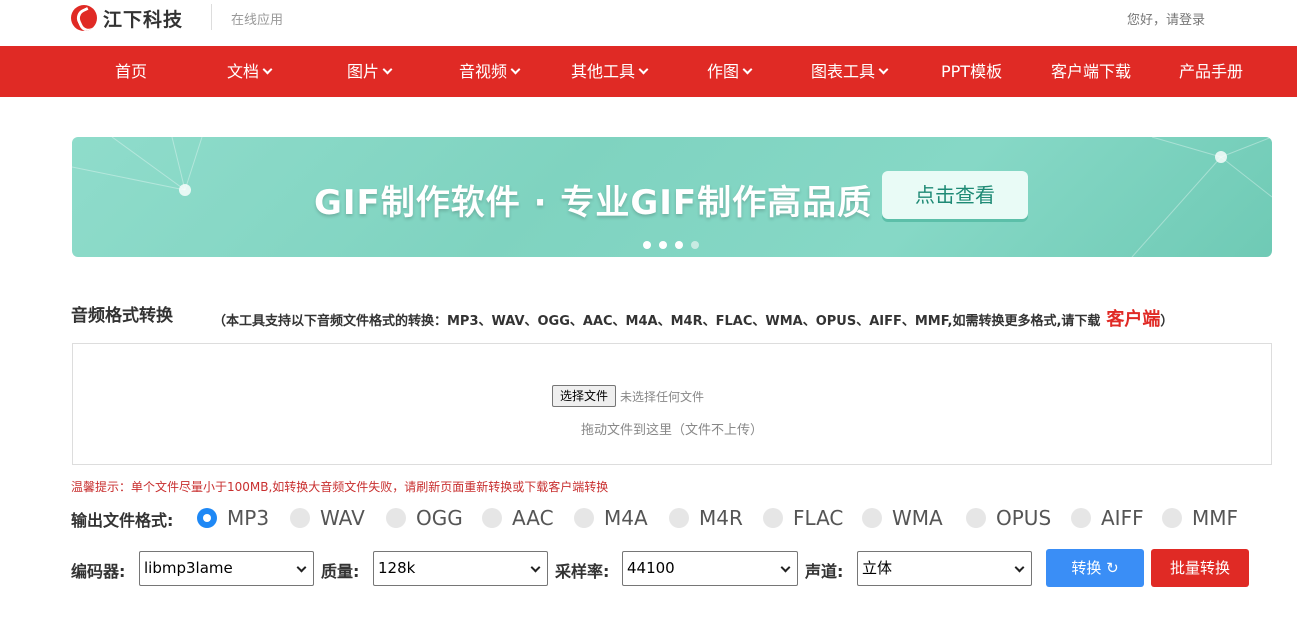 The height and width of the screenshot is (627, 1297). Describe the element at coordinates (143, 19) in the screenshot. I see `logo-text: 江下科技` at that location.